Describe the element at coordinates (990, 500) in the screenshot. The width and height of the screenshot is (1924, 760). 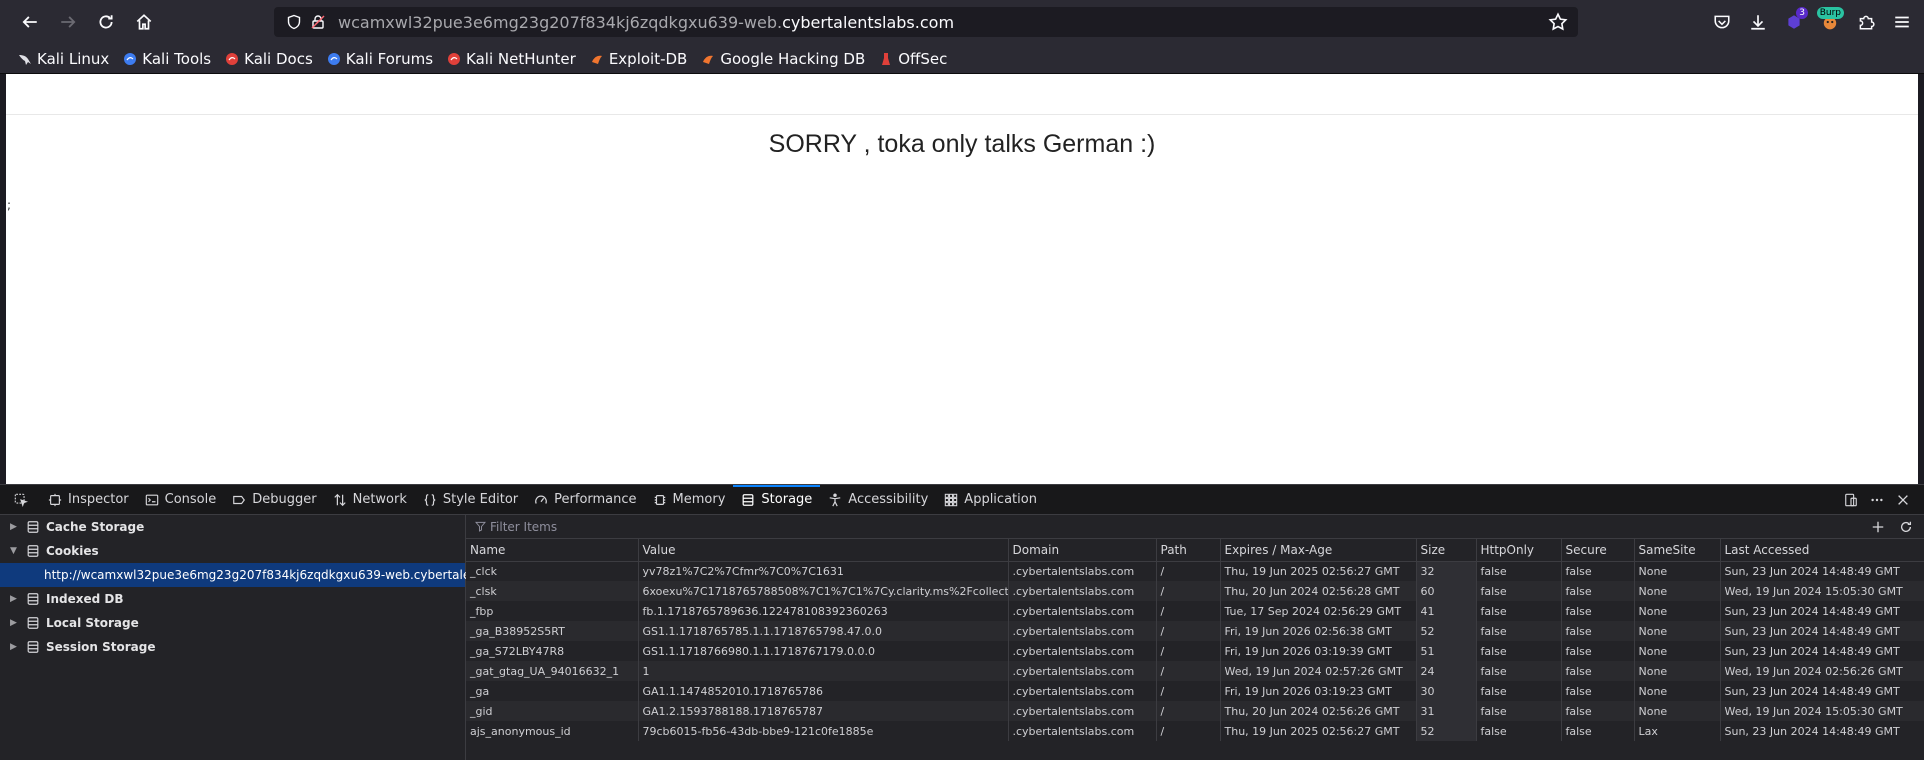
I see `tab-application: Application` at that location.